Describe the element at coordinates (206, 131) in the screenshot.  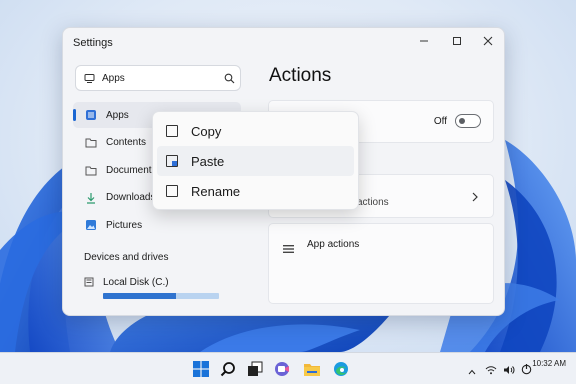
I see `context-menu-label: Copy` at that location.